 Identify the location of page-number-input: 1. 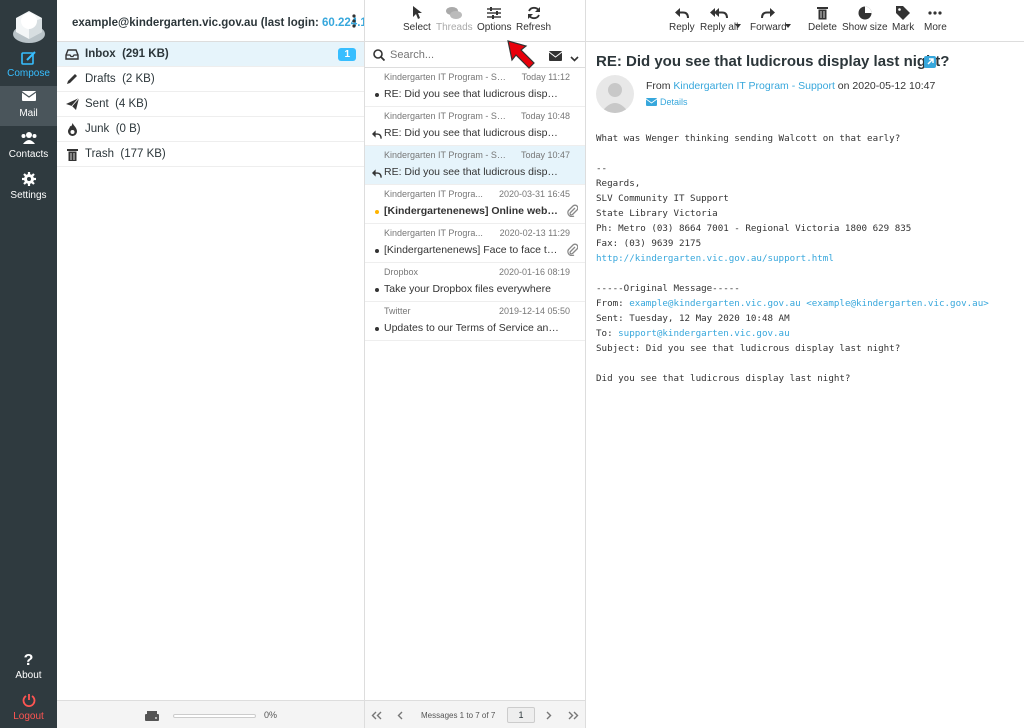
(521, 715).